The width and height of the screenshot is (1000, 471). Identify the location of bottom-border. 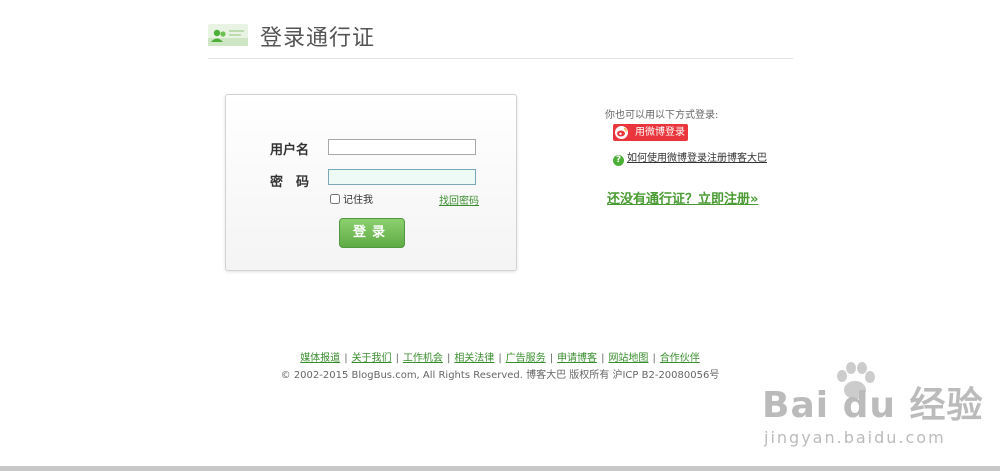
(500, 468).